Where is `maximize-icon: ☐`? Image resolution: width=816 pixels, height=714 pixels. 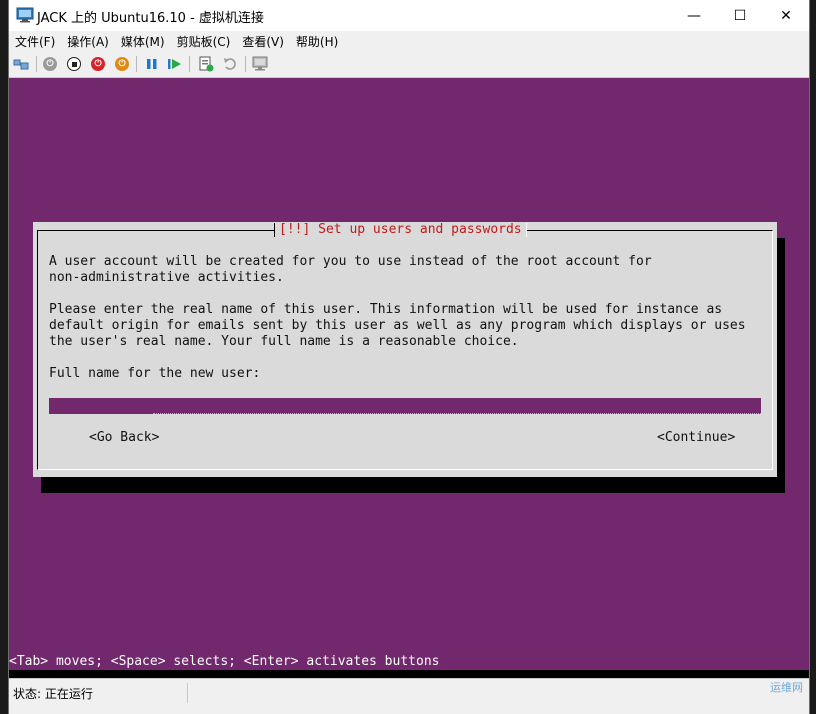 maximize-icon: ☐ is located at coordinates (740, 15).